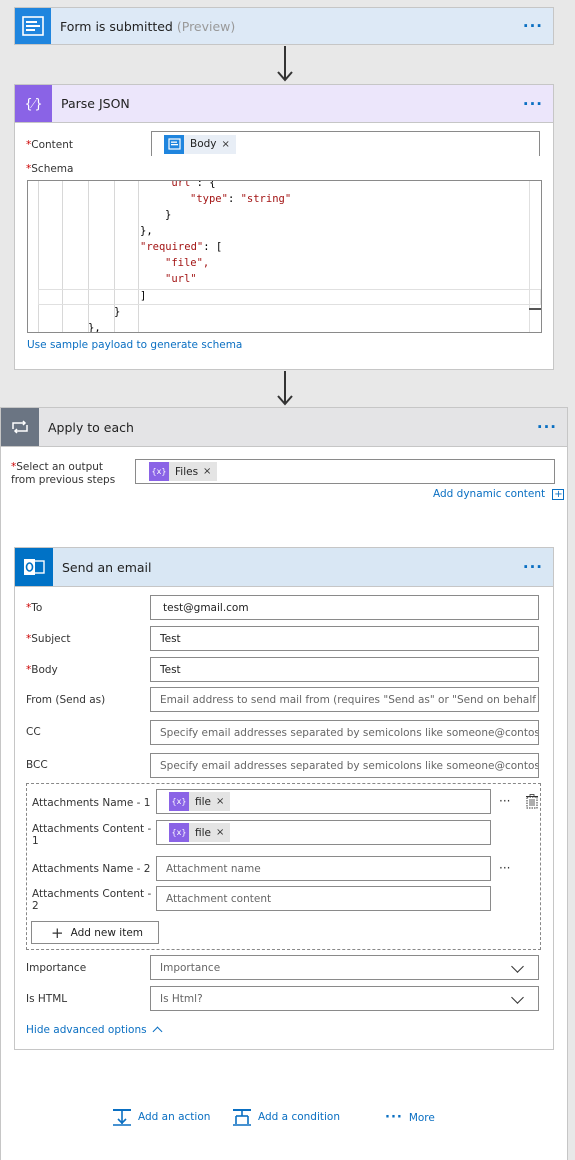  I want to click on subject-field: Test, so click(344, 638).